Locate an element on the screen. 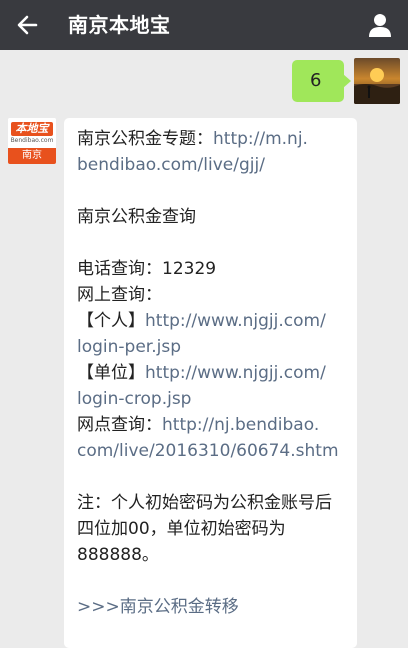 The image size is (408, 648). branch-line: 网点查询：http://nj.bendibao. is located at coordinates (211, 425).